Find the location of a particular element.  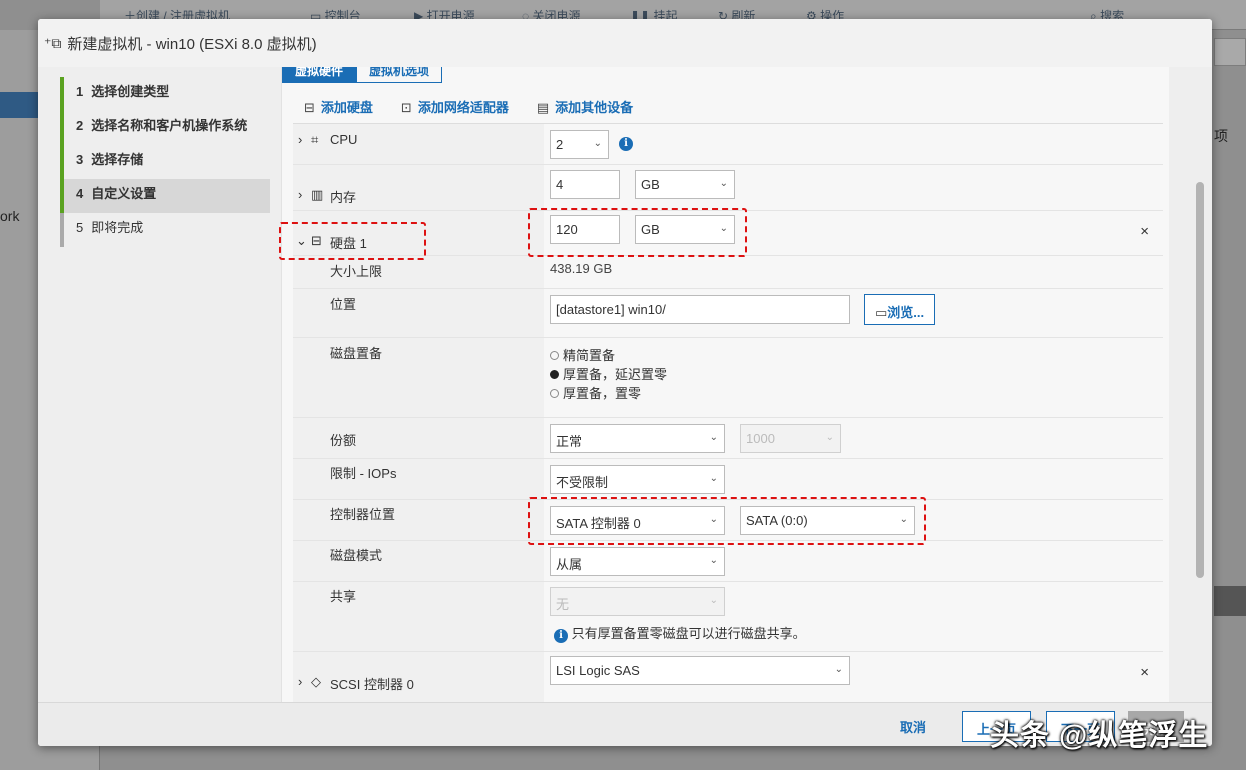

shares-label: 份额 is located at coordinates (343, 440).